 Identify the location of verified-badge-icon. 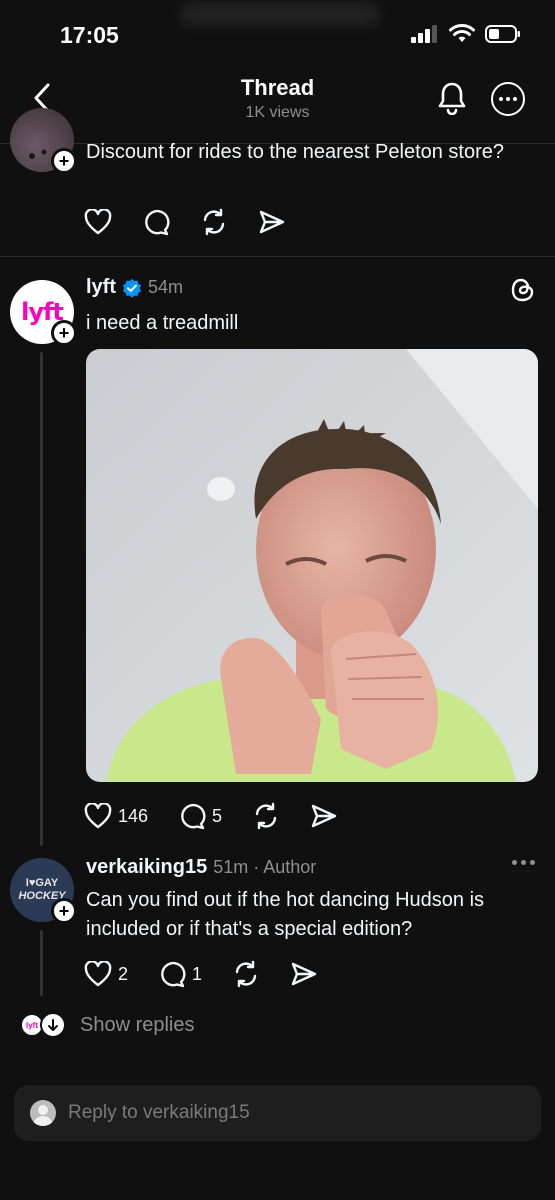
(132, 288).